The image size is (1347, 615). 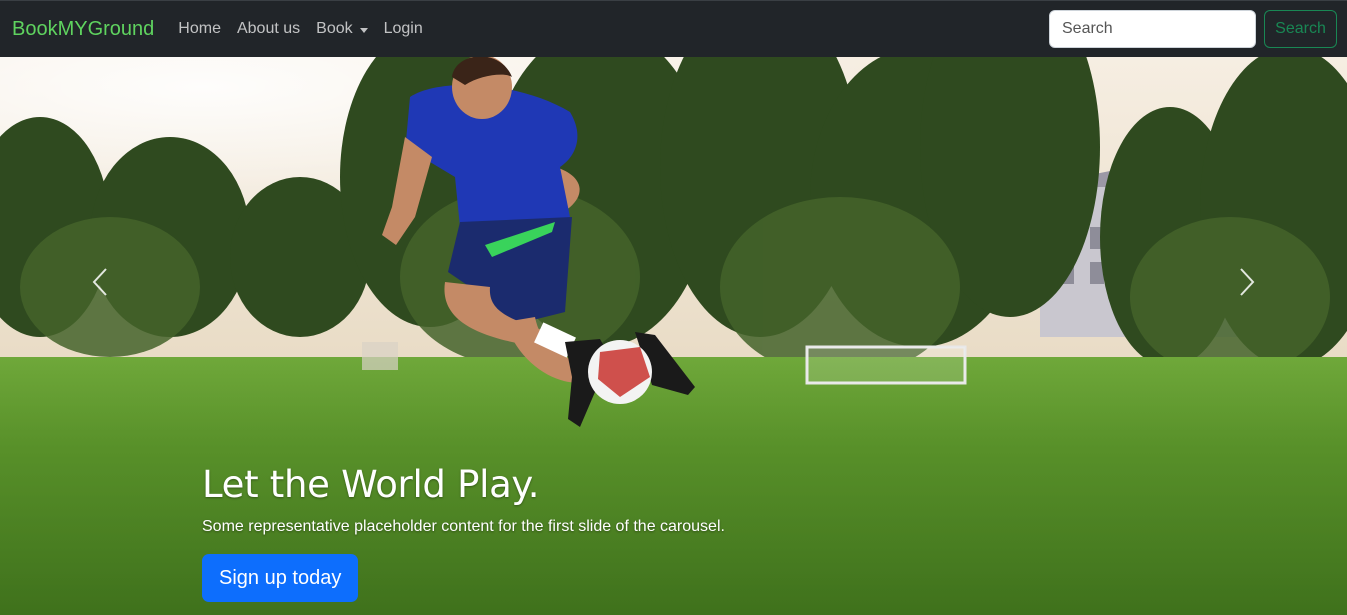 What do you see at coordinates (1152, 29) in the screenshot?
I see `search-input` at bounding box center [1152, 29].